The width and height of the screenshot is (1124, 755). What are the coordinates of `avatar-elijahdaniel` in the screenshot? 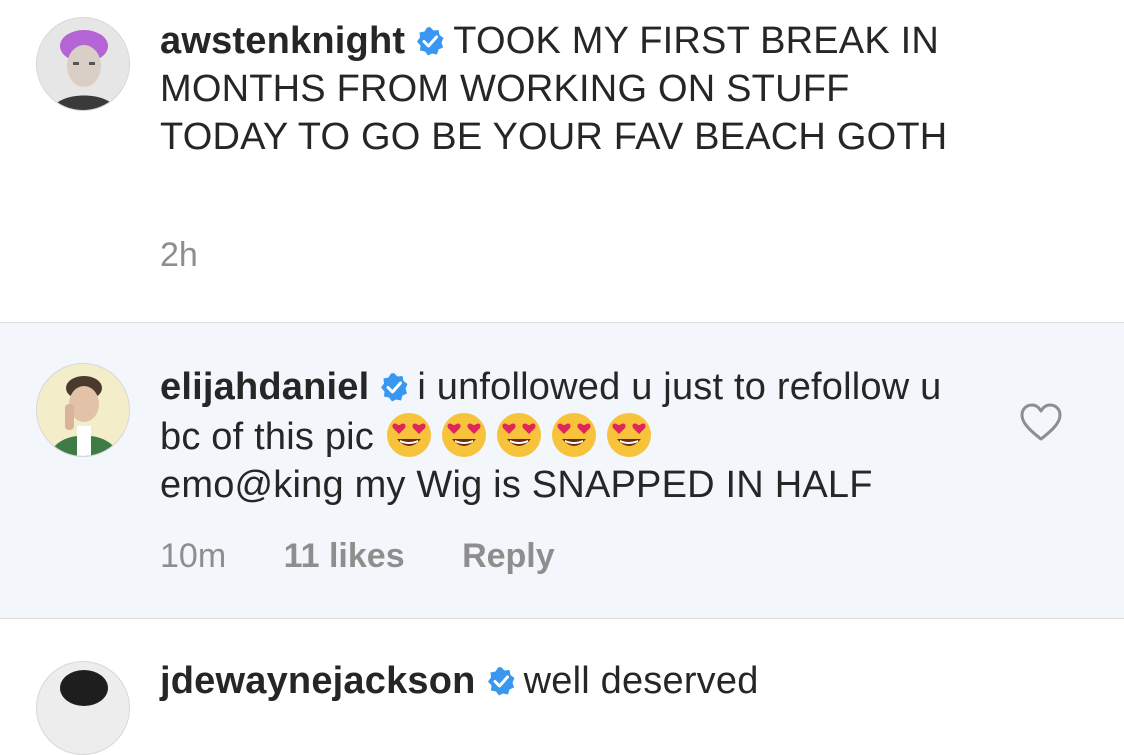 It's located at (83, 410).